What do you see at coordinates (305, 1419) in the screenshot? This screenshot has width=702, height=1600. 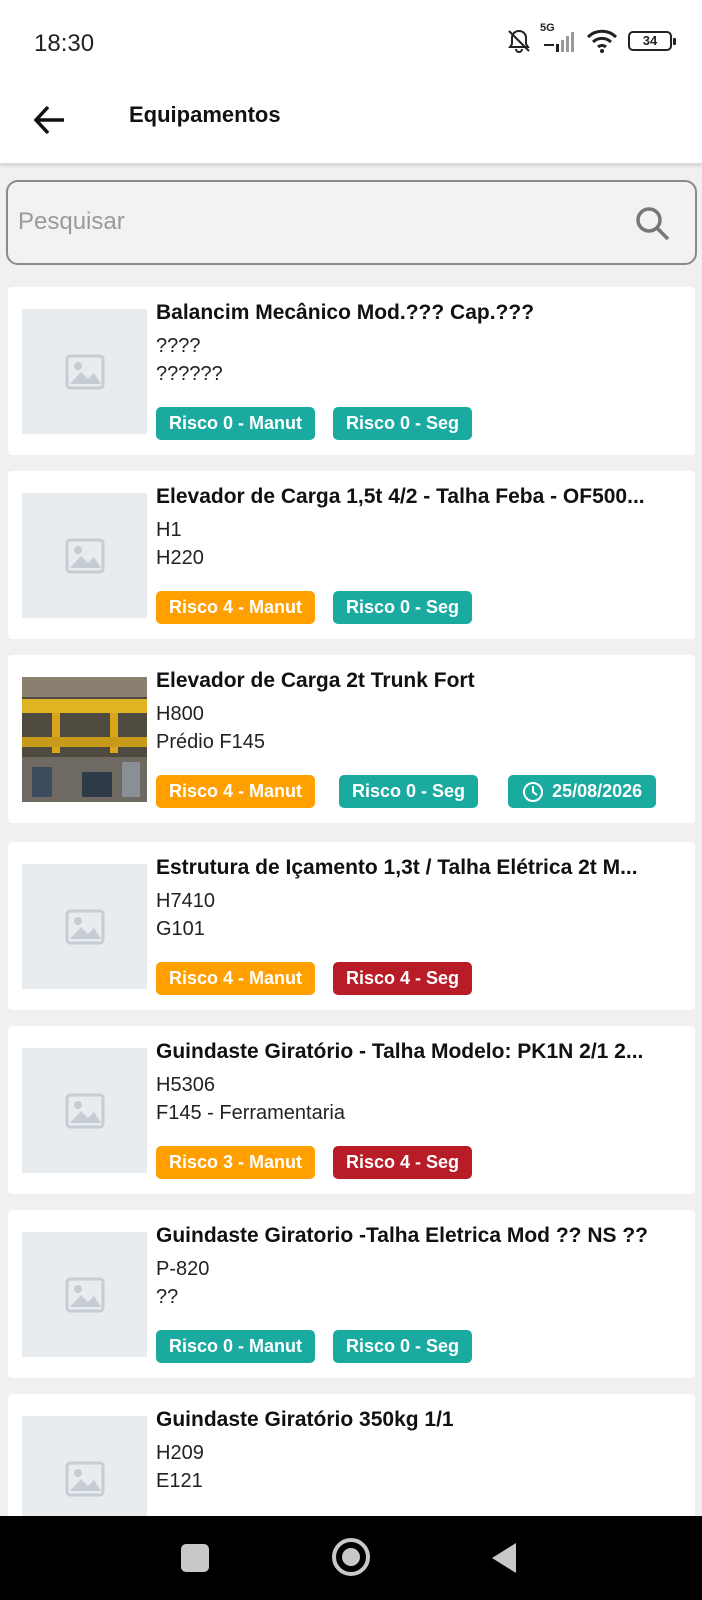 I see `equipment-title: Guindaste Giratório 350kg 1/1` at bounding box center [305, 1419].